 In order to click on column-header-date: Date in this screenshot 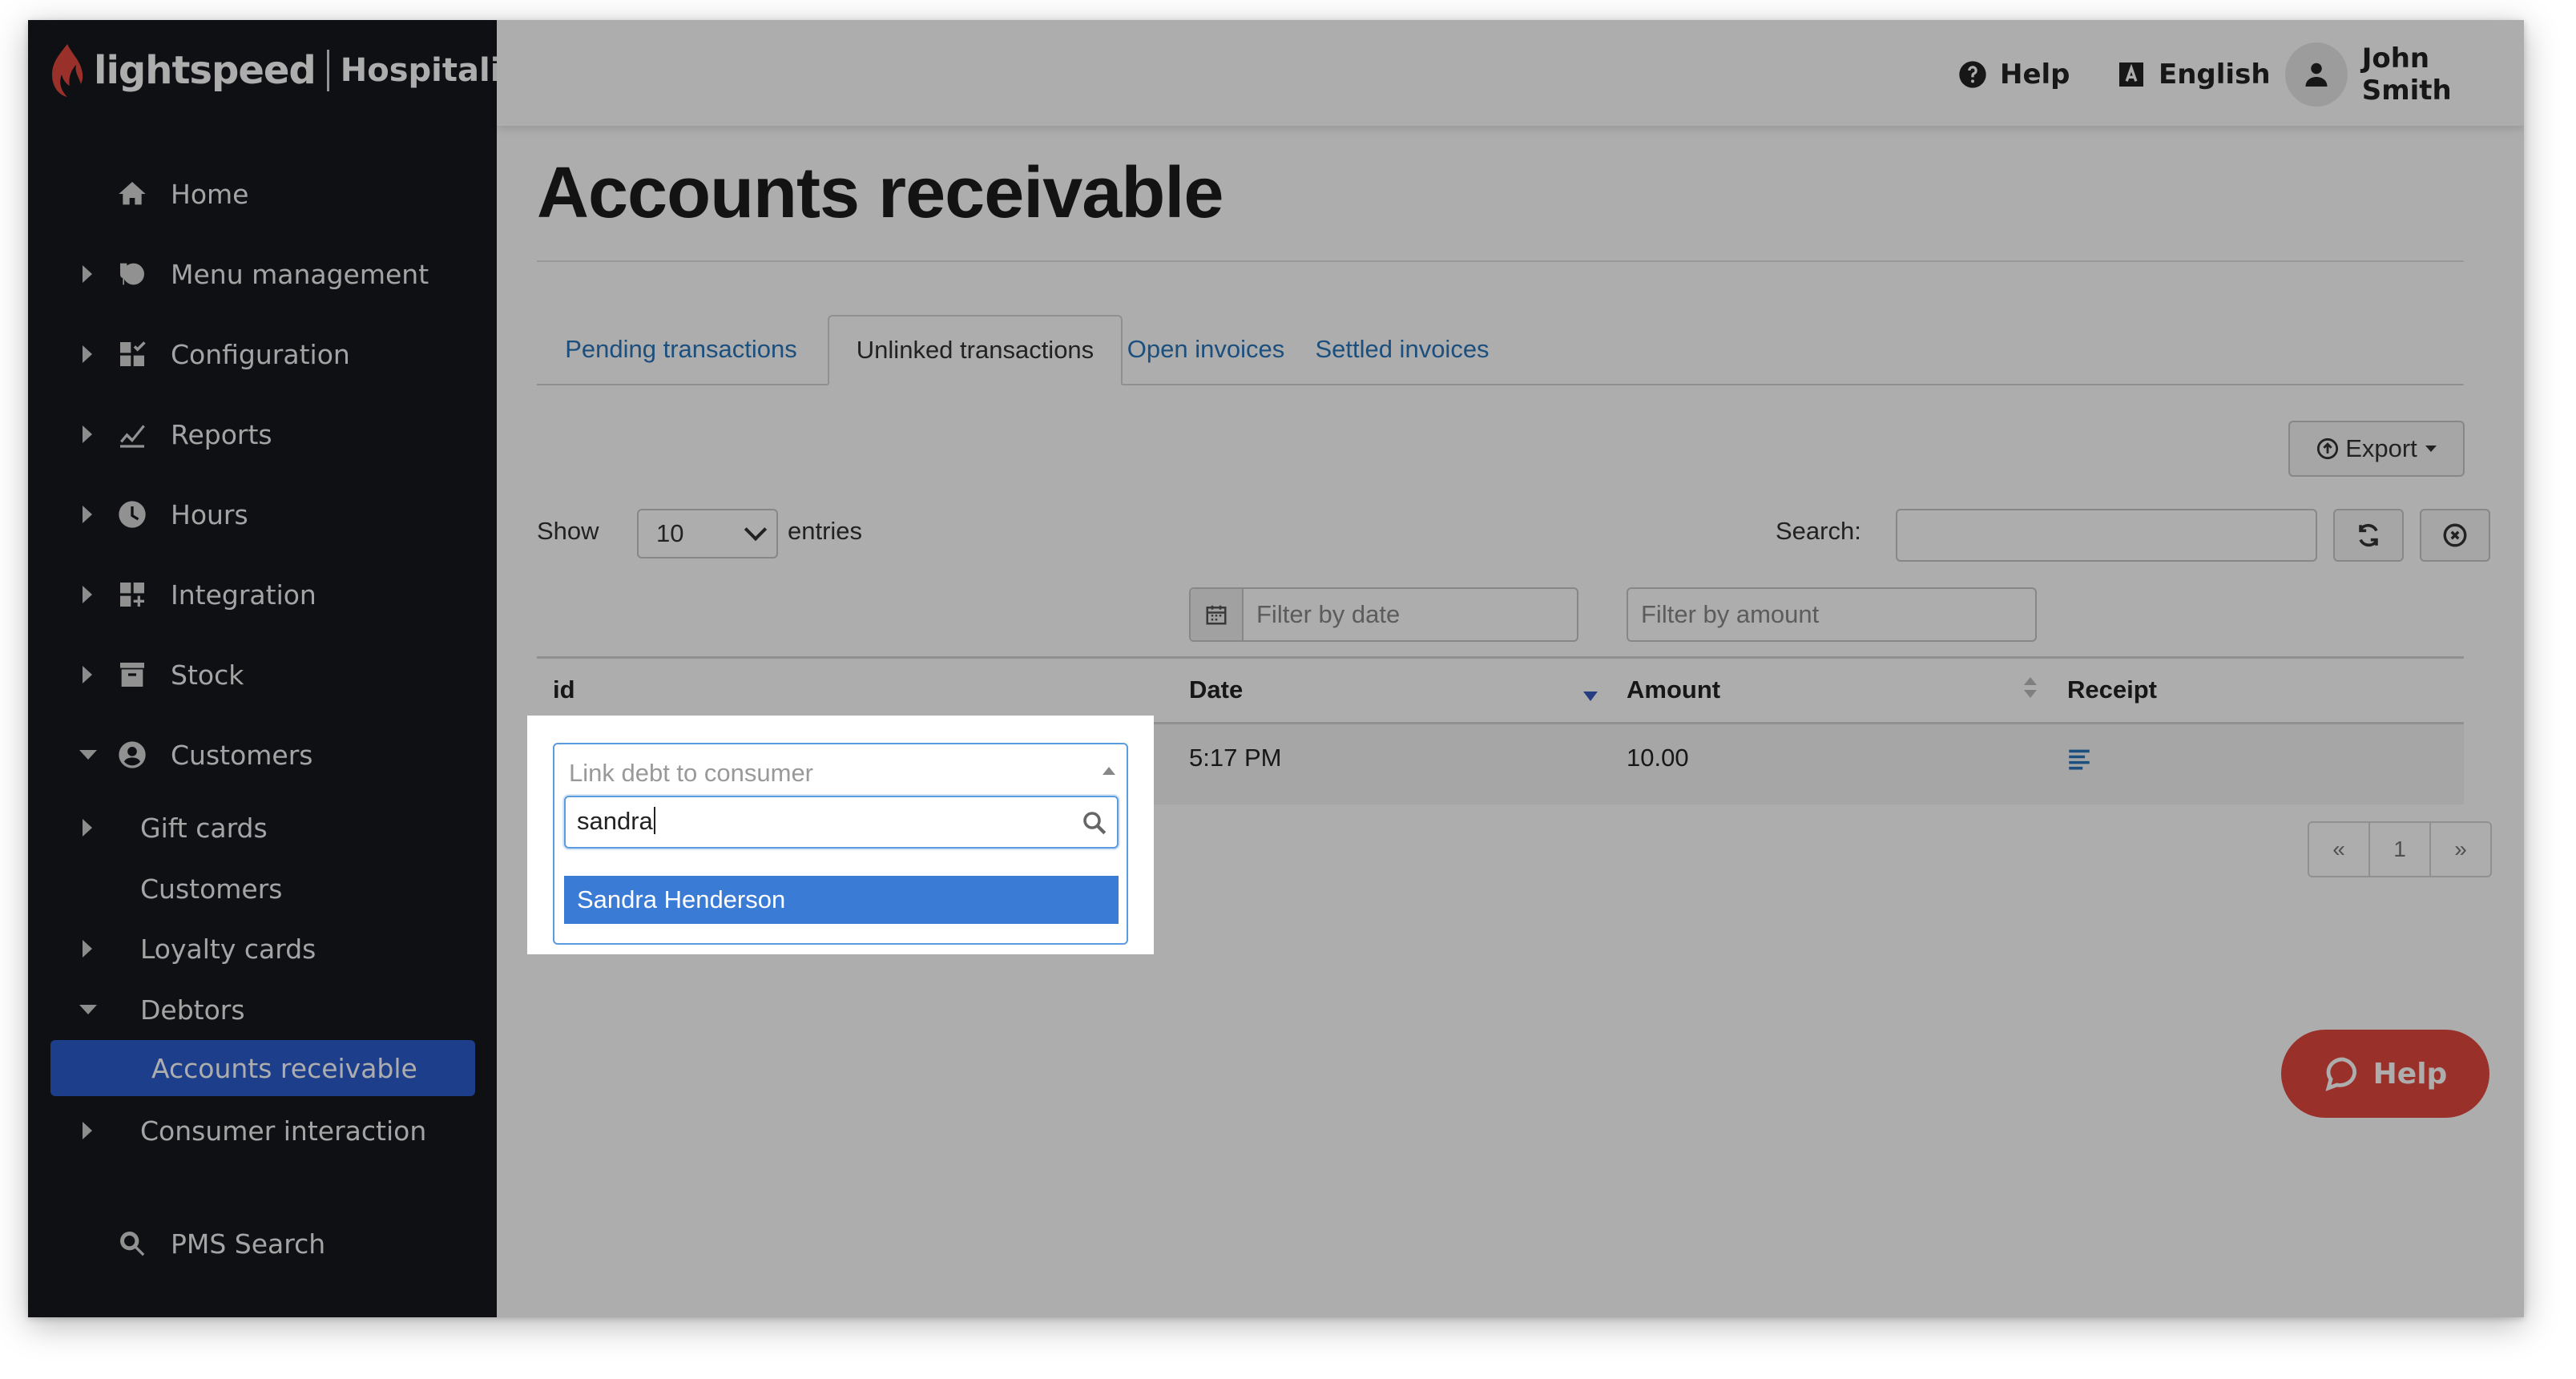, I will do `click(1216, 689)`.